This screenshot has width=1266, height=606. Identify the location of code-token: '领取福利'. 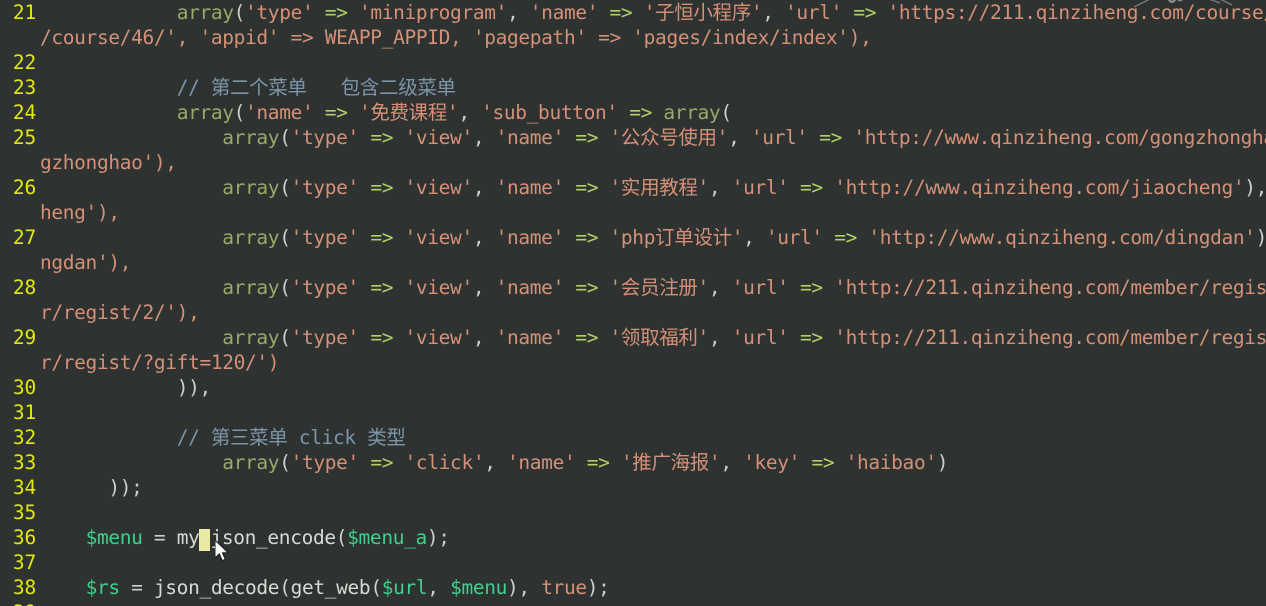
(659, 337).